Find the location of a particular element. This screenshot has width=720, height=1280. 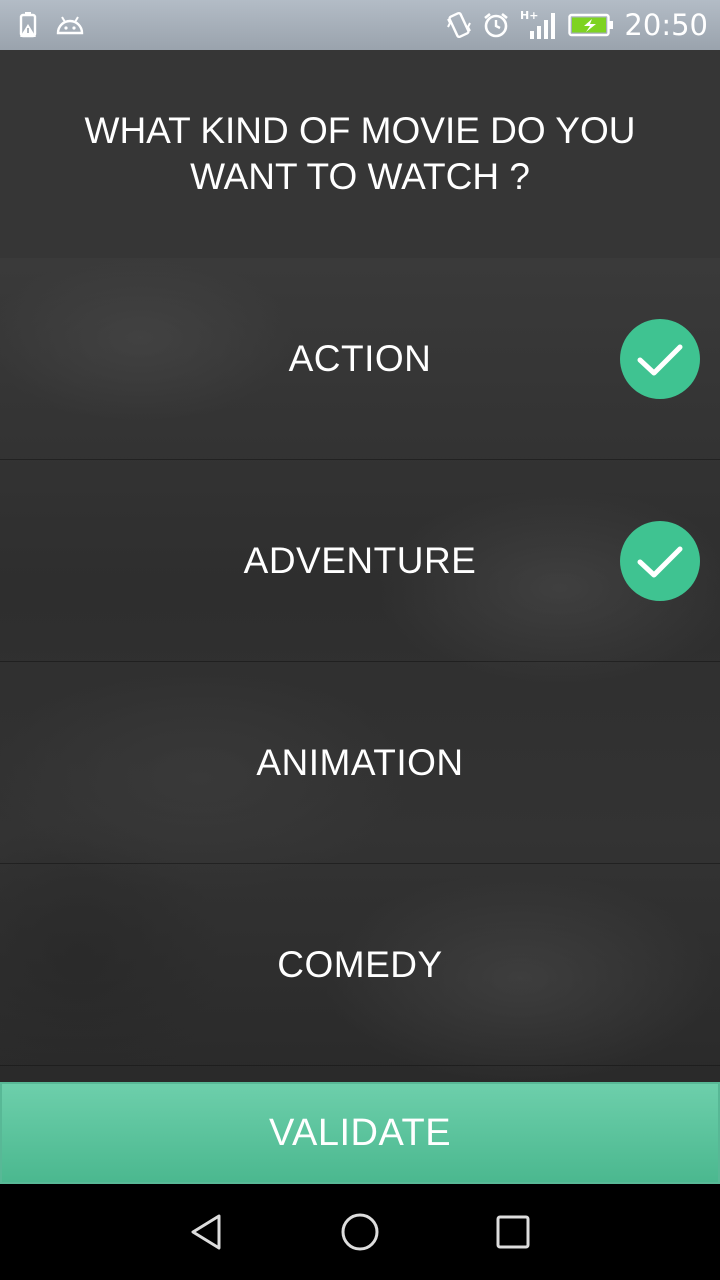

battery-saver-icon is located at coordinates (30, 25).